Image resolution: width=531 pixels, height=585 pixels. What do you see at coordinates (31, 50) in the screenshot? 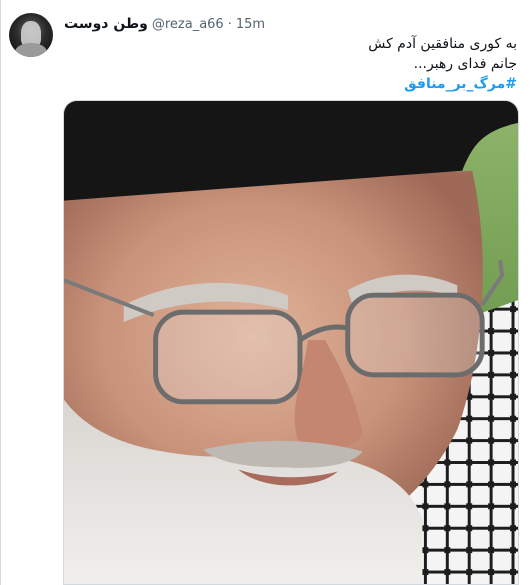
I see `avatar-shoulders` at bounding box center [31, 50].